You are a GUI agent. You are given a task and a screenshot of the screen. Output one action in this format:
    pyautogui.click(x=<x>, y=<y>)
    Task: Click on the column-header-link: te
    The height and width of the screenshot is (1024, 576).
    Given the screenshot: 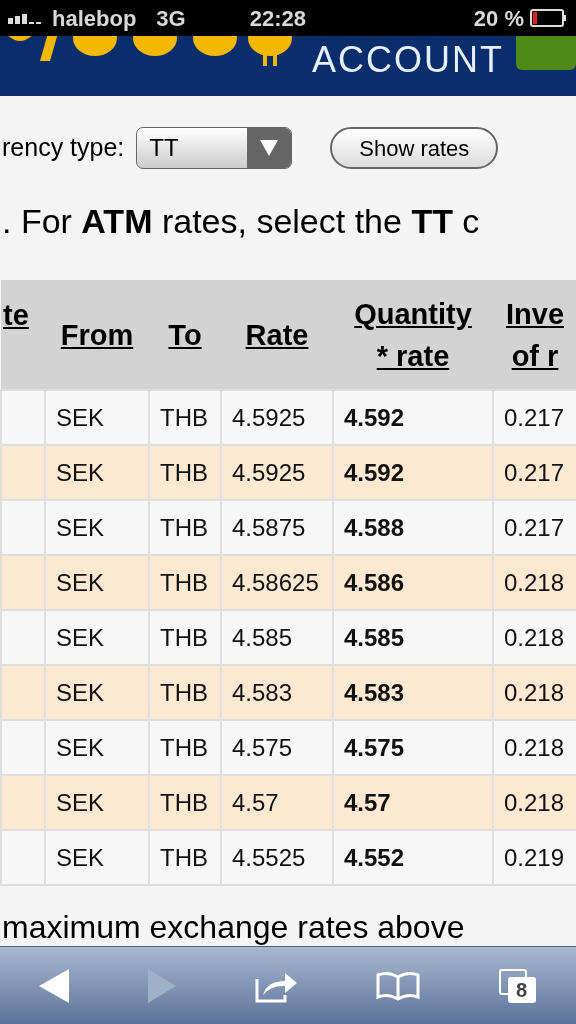 What is the action you would take?
    pyautogui.click(x=16, y=314)
    